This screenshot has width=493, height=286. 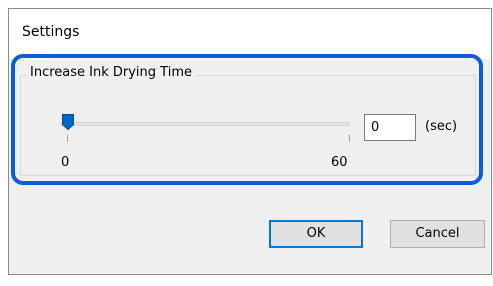 What do you see at coordinates (339, 162) in the screenshot?
I see `slider-max-label: 60` at bounding box center [339, 162].